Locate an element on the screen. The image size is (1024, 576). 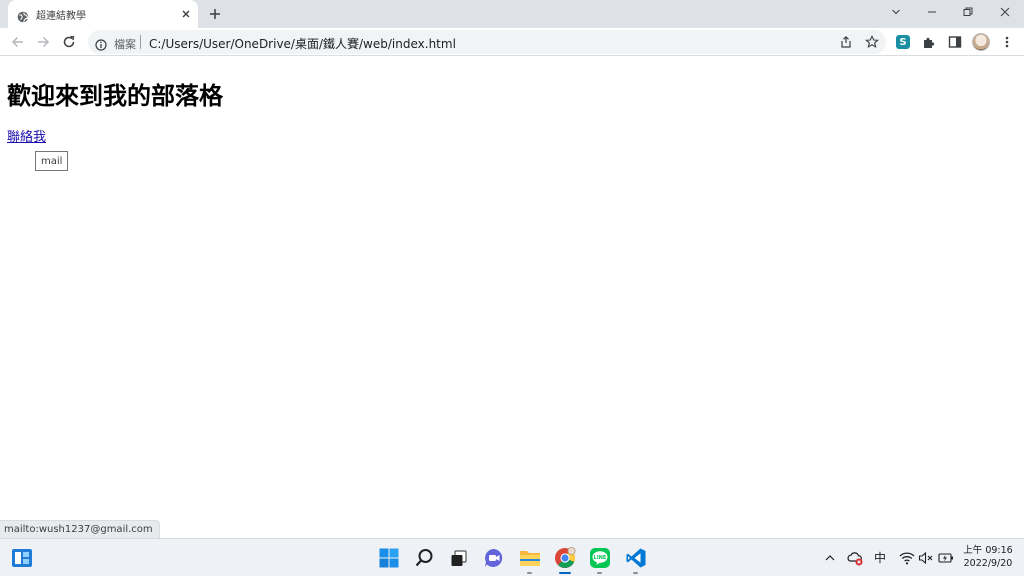
ime-indicator: 中 is located at coordinates (880, 557).